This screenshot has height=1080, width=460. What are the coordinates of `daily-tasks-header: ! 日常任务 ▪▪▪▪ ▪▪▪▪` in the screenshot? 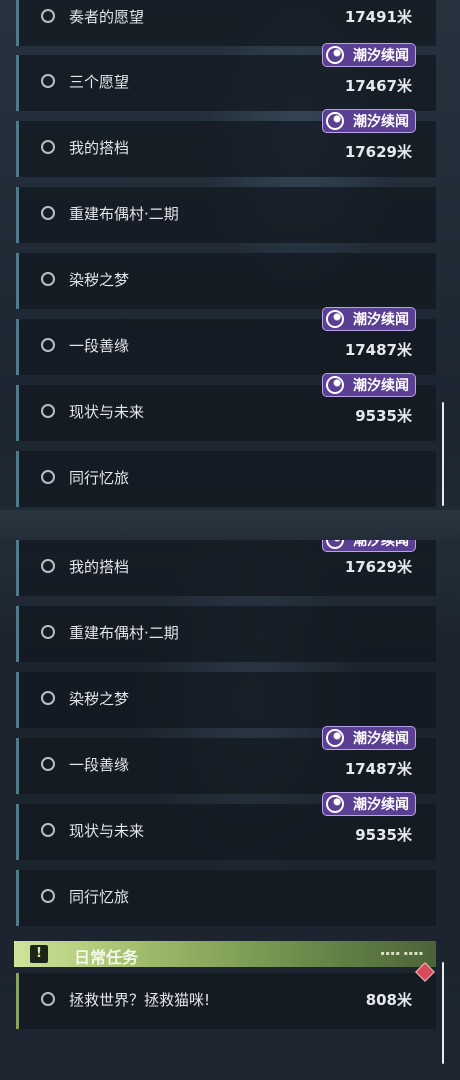 It's located at (225, 954).